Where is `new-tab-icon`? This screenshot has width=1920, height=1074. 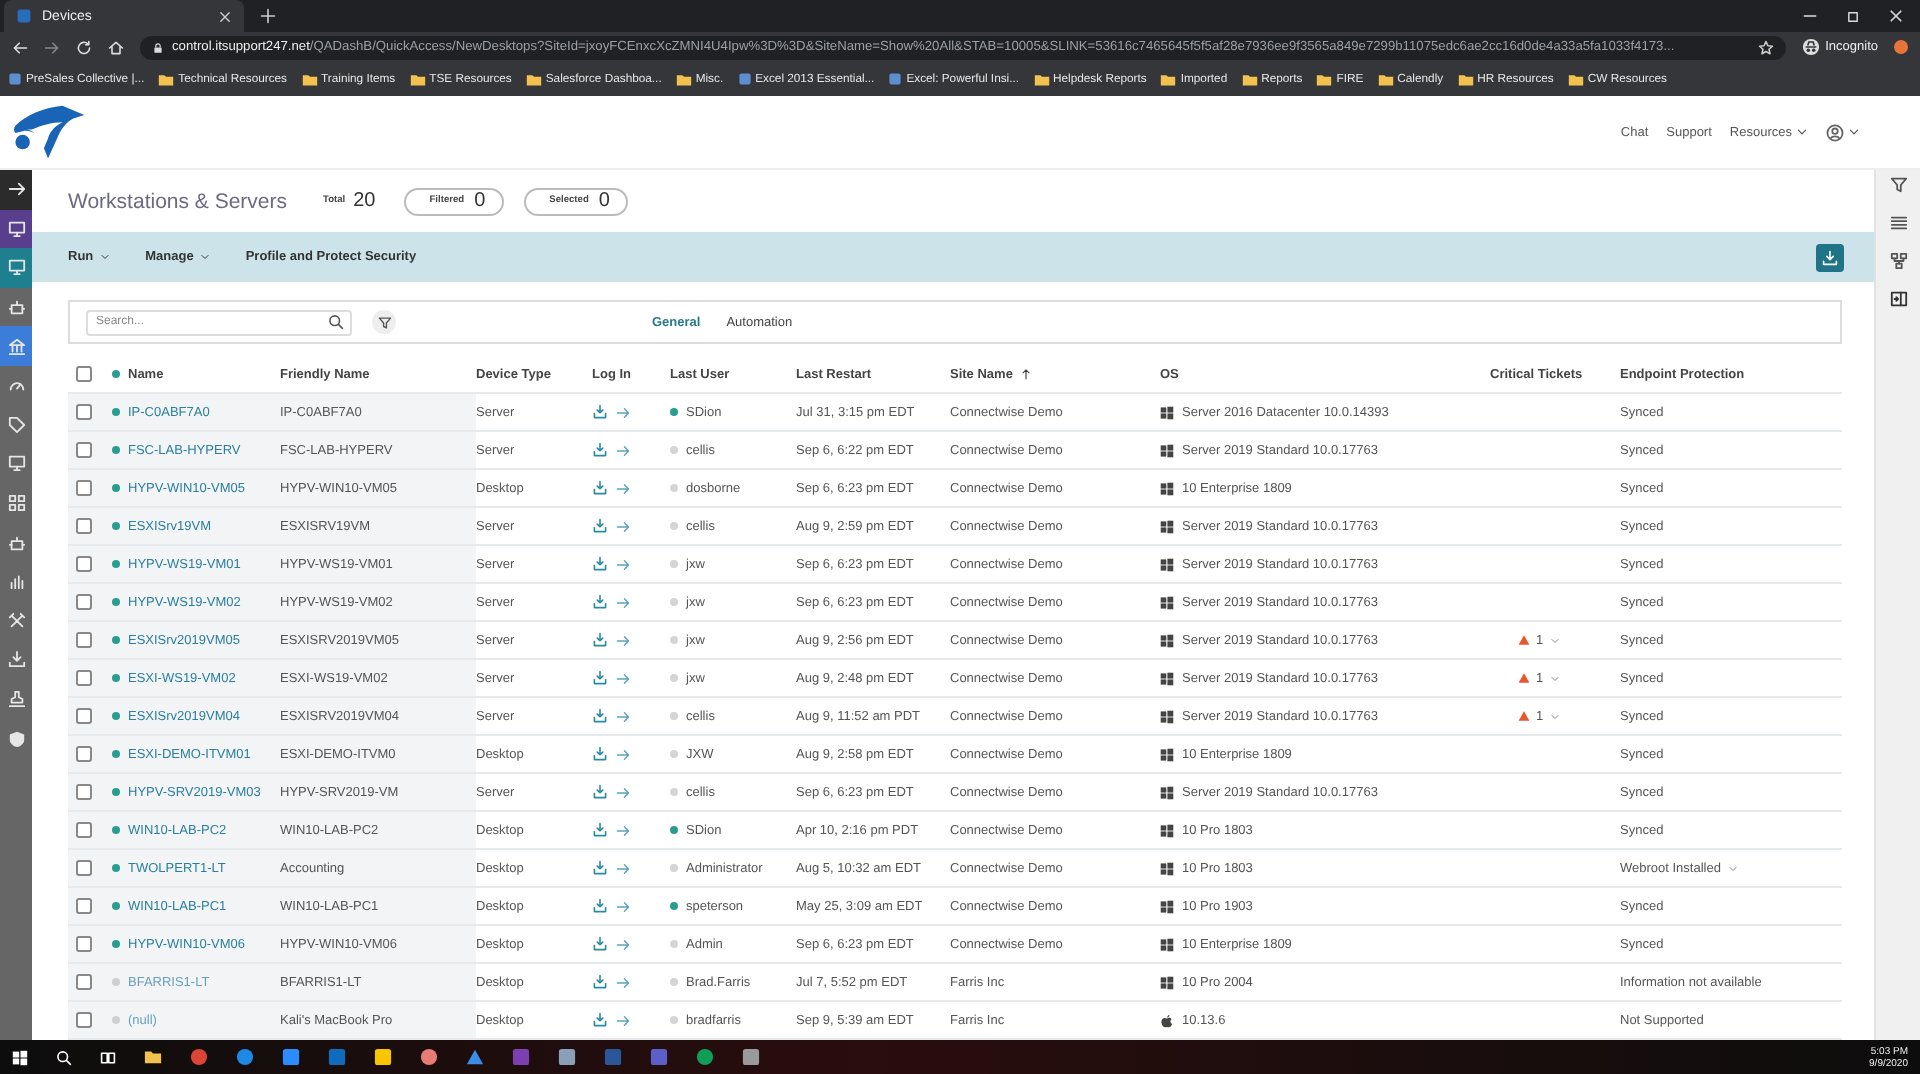
new-tab-icon is located at coordinates (268, 16).